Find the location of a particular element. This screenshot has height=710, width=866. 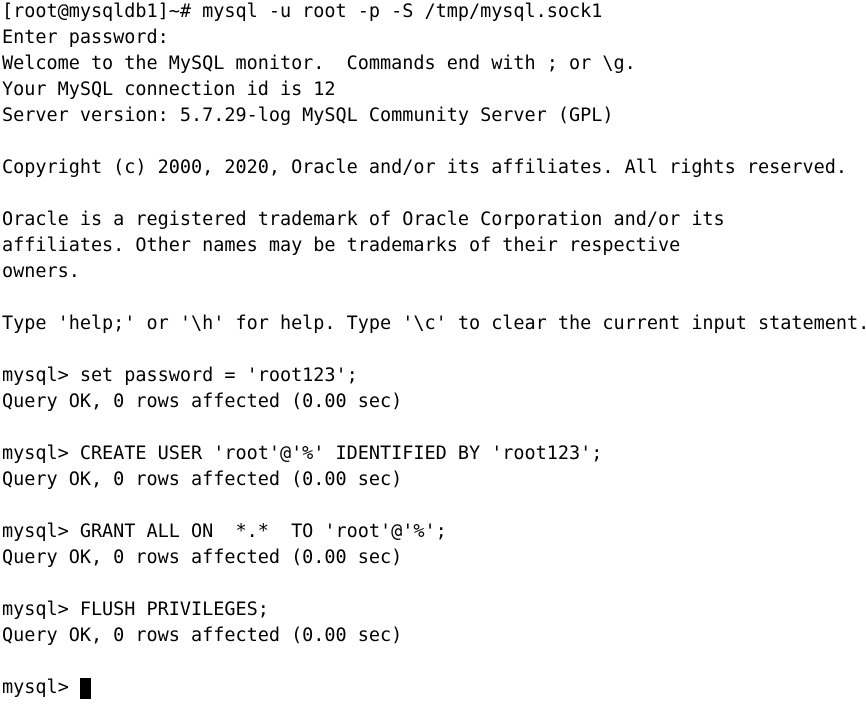

terminal-line: owners. is located at coordinates (41, 271).